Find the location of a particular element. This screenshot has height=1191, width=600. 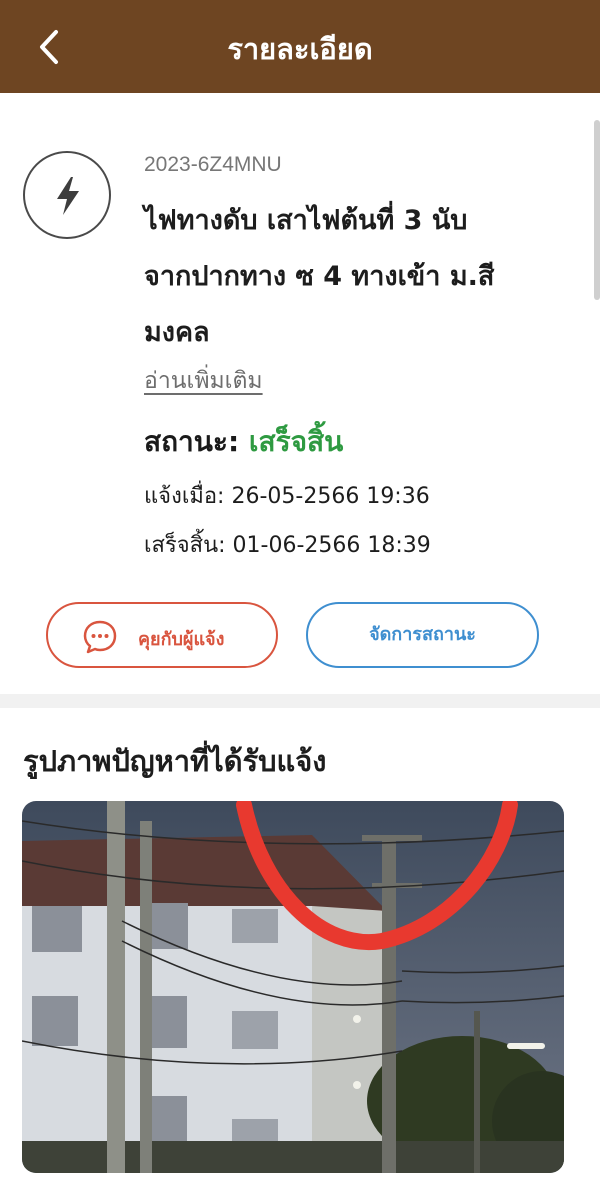

scrollbar is located at coordinates (597, 210).